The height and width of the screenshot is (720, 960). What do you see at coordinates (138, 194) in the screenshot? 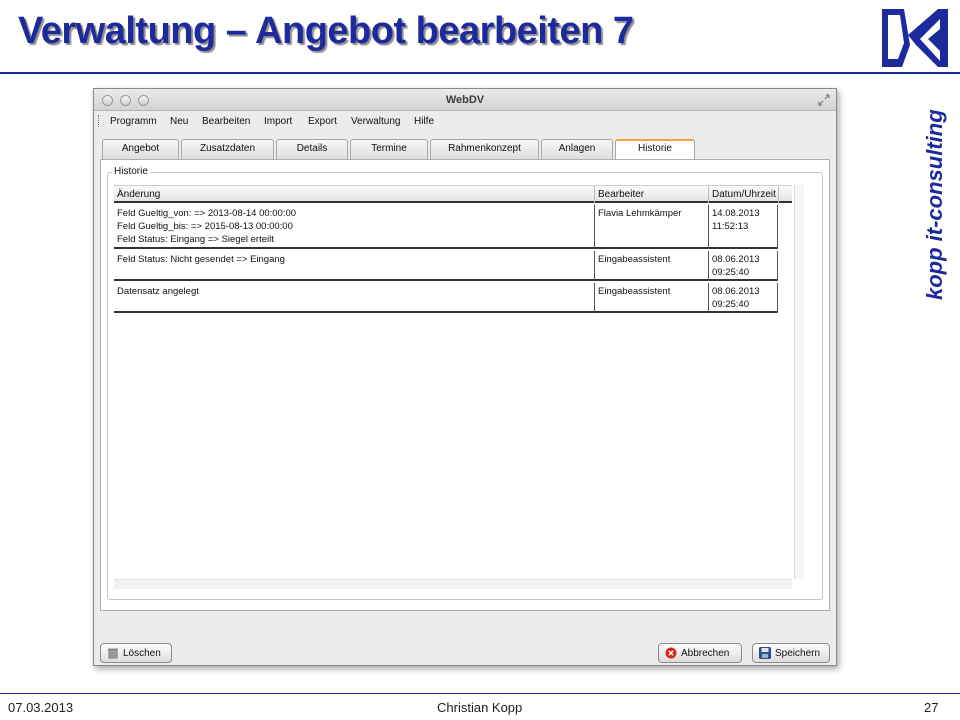
I see `column-header-aenderung: Änderung` at bounding box center [138, 194].